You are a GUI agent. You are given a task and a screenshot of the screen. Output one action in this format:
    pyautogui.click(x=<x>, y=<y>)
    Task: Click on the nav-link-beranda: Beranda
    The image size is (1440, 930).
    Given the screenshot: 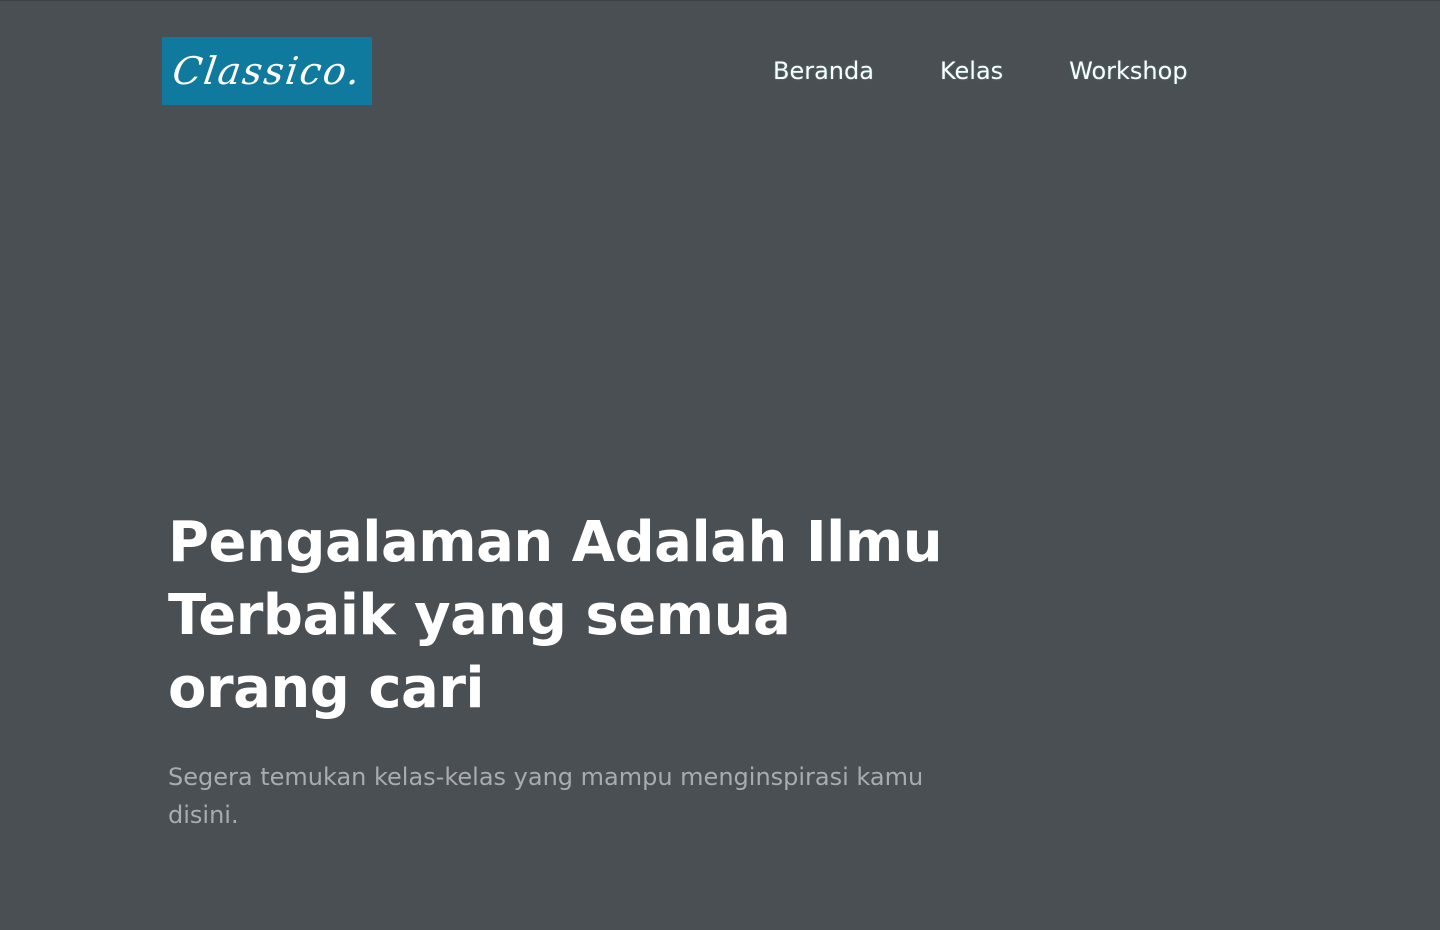 What is the action you would take?
    pyautogui.click(x=823, y=71)
    